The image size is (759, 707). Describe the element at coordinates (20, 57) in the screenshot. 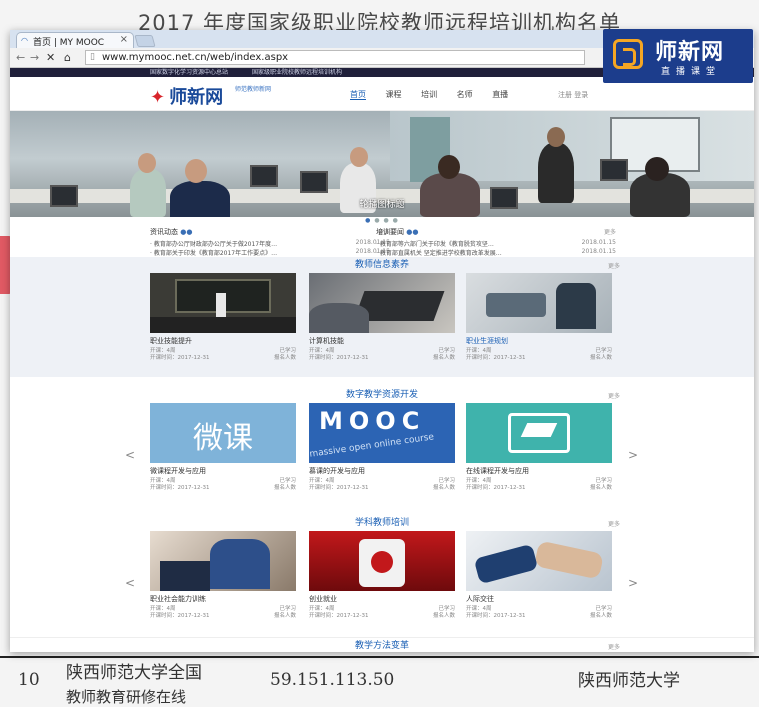

I see `back-icon: ←` at that location.